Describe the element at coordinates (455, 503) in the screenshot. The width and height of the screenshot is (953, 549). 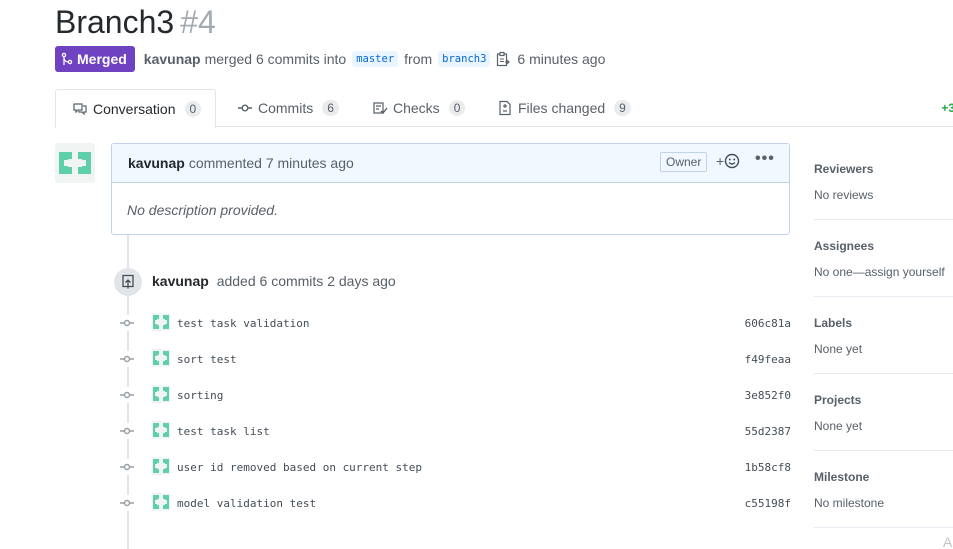
I see `commit-row: model validation test c55198f` at that location.